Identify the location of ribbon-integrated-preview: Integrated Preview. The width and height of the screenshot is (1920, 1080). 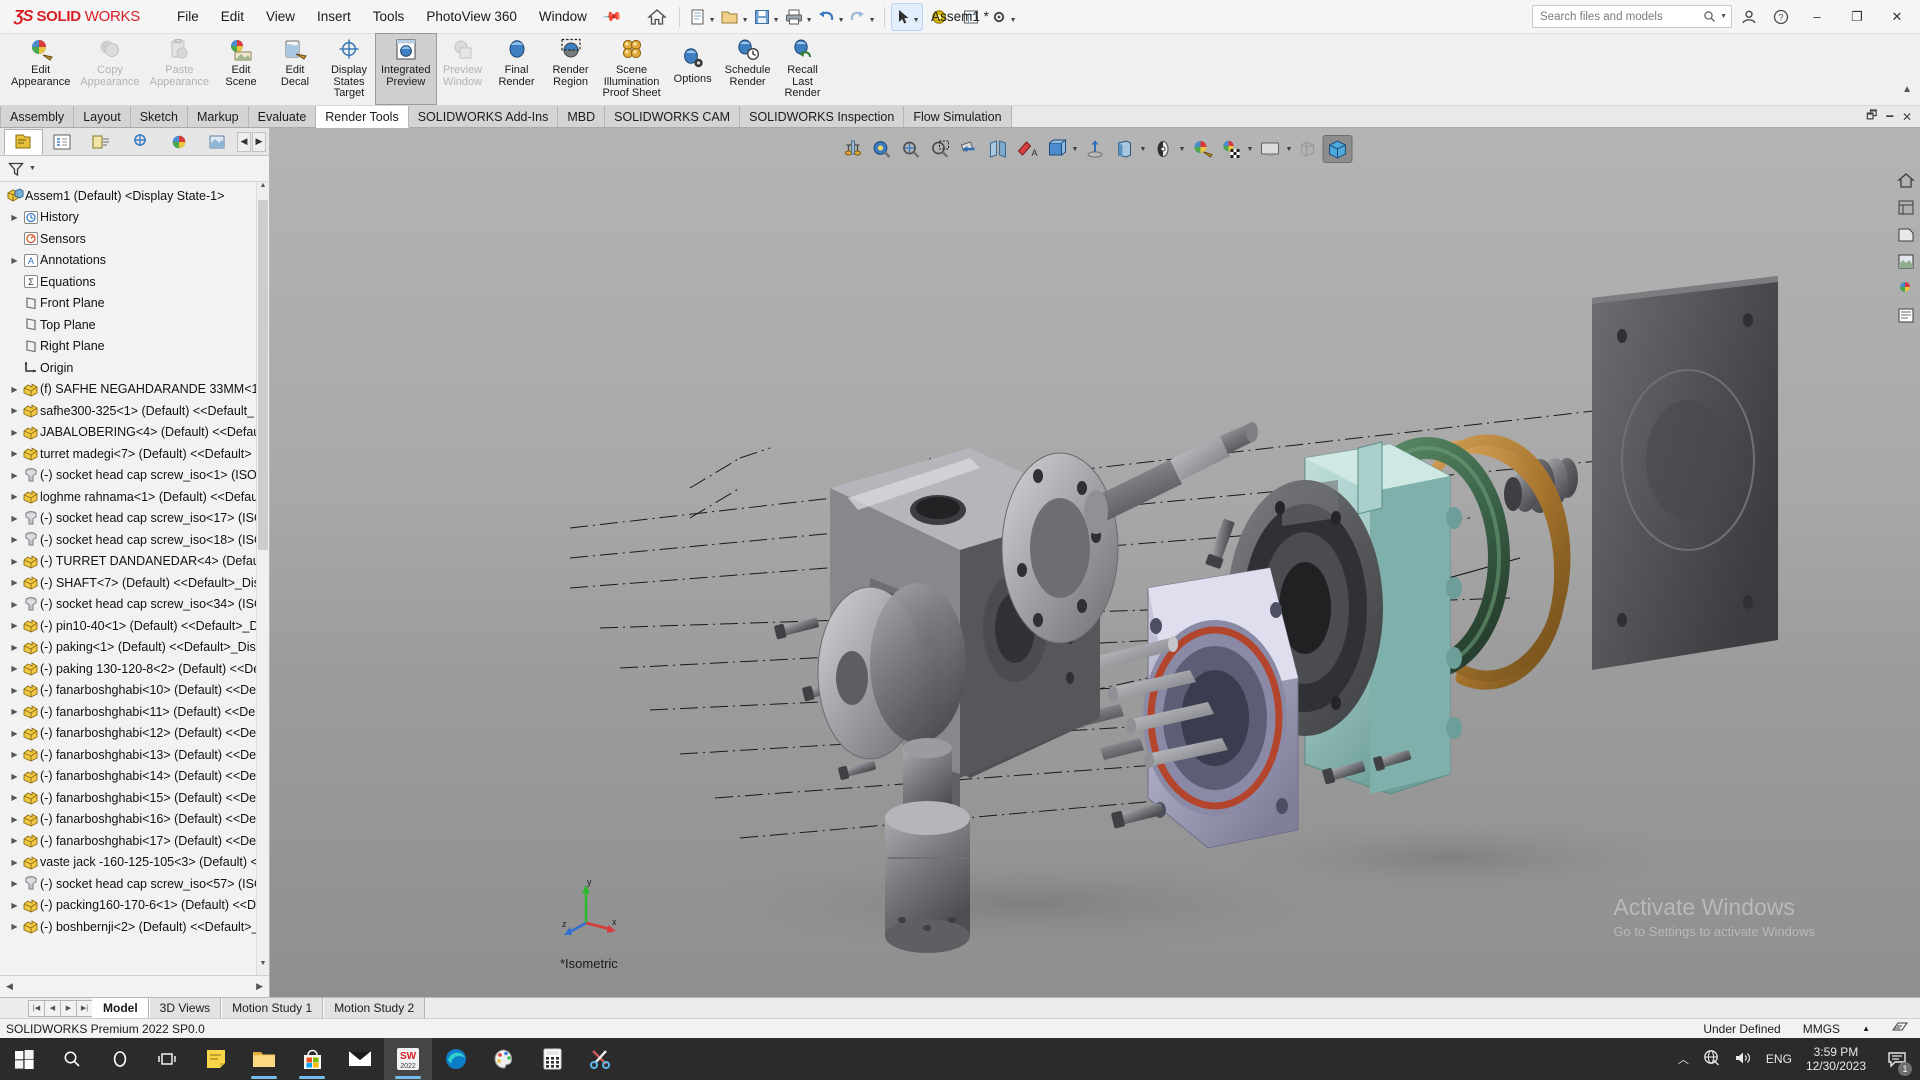
(405, 69).